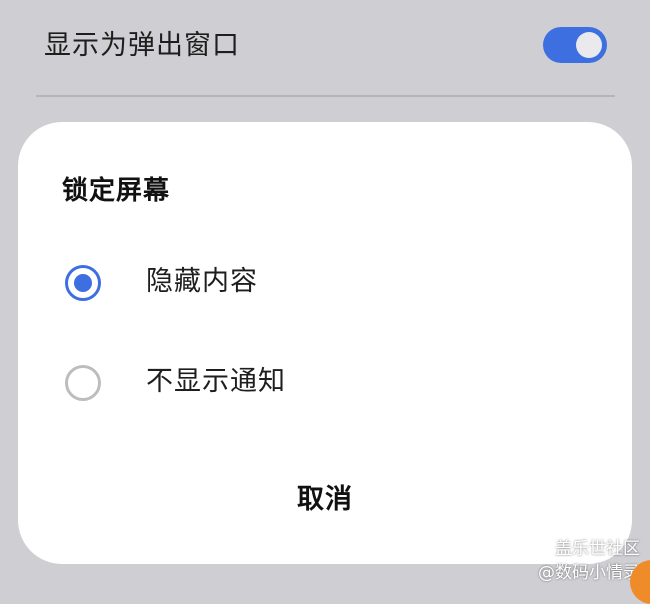 The image size is (650, 604). Describe the element at coordinates (325, 384) in the screenshot. I see `option-no-notifications: 不显示通知` at that location.